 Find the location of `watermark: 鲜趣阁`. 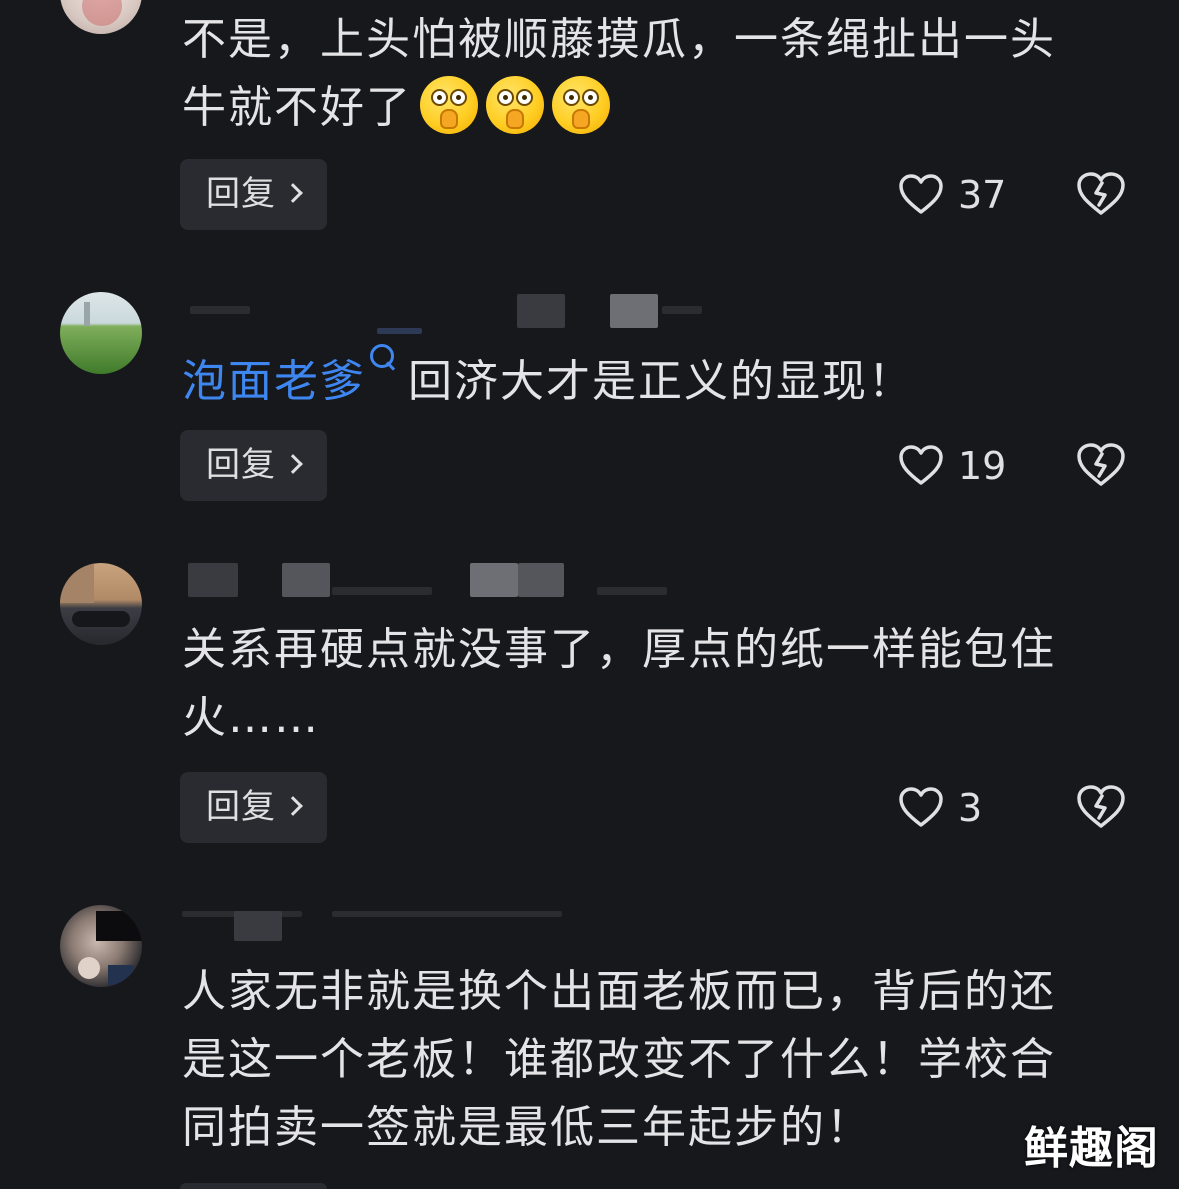

watermark: 鲜趣阁 is located at coordinates (1091, 1148).